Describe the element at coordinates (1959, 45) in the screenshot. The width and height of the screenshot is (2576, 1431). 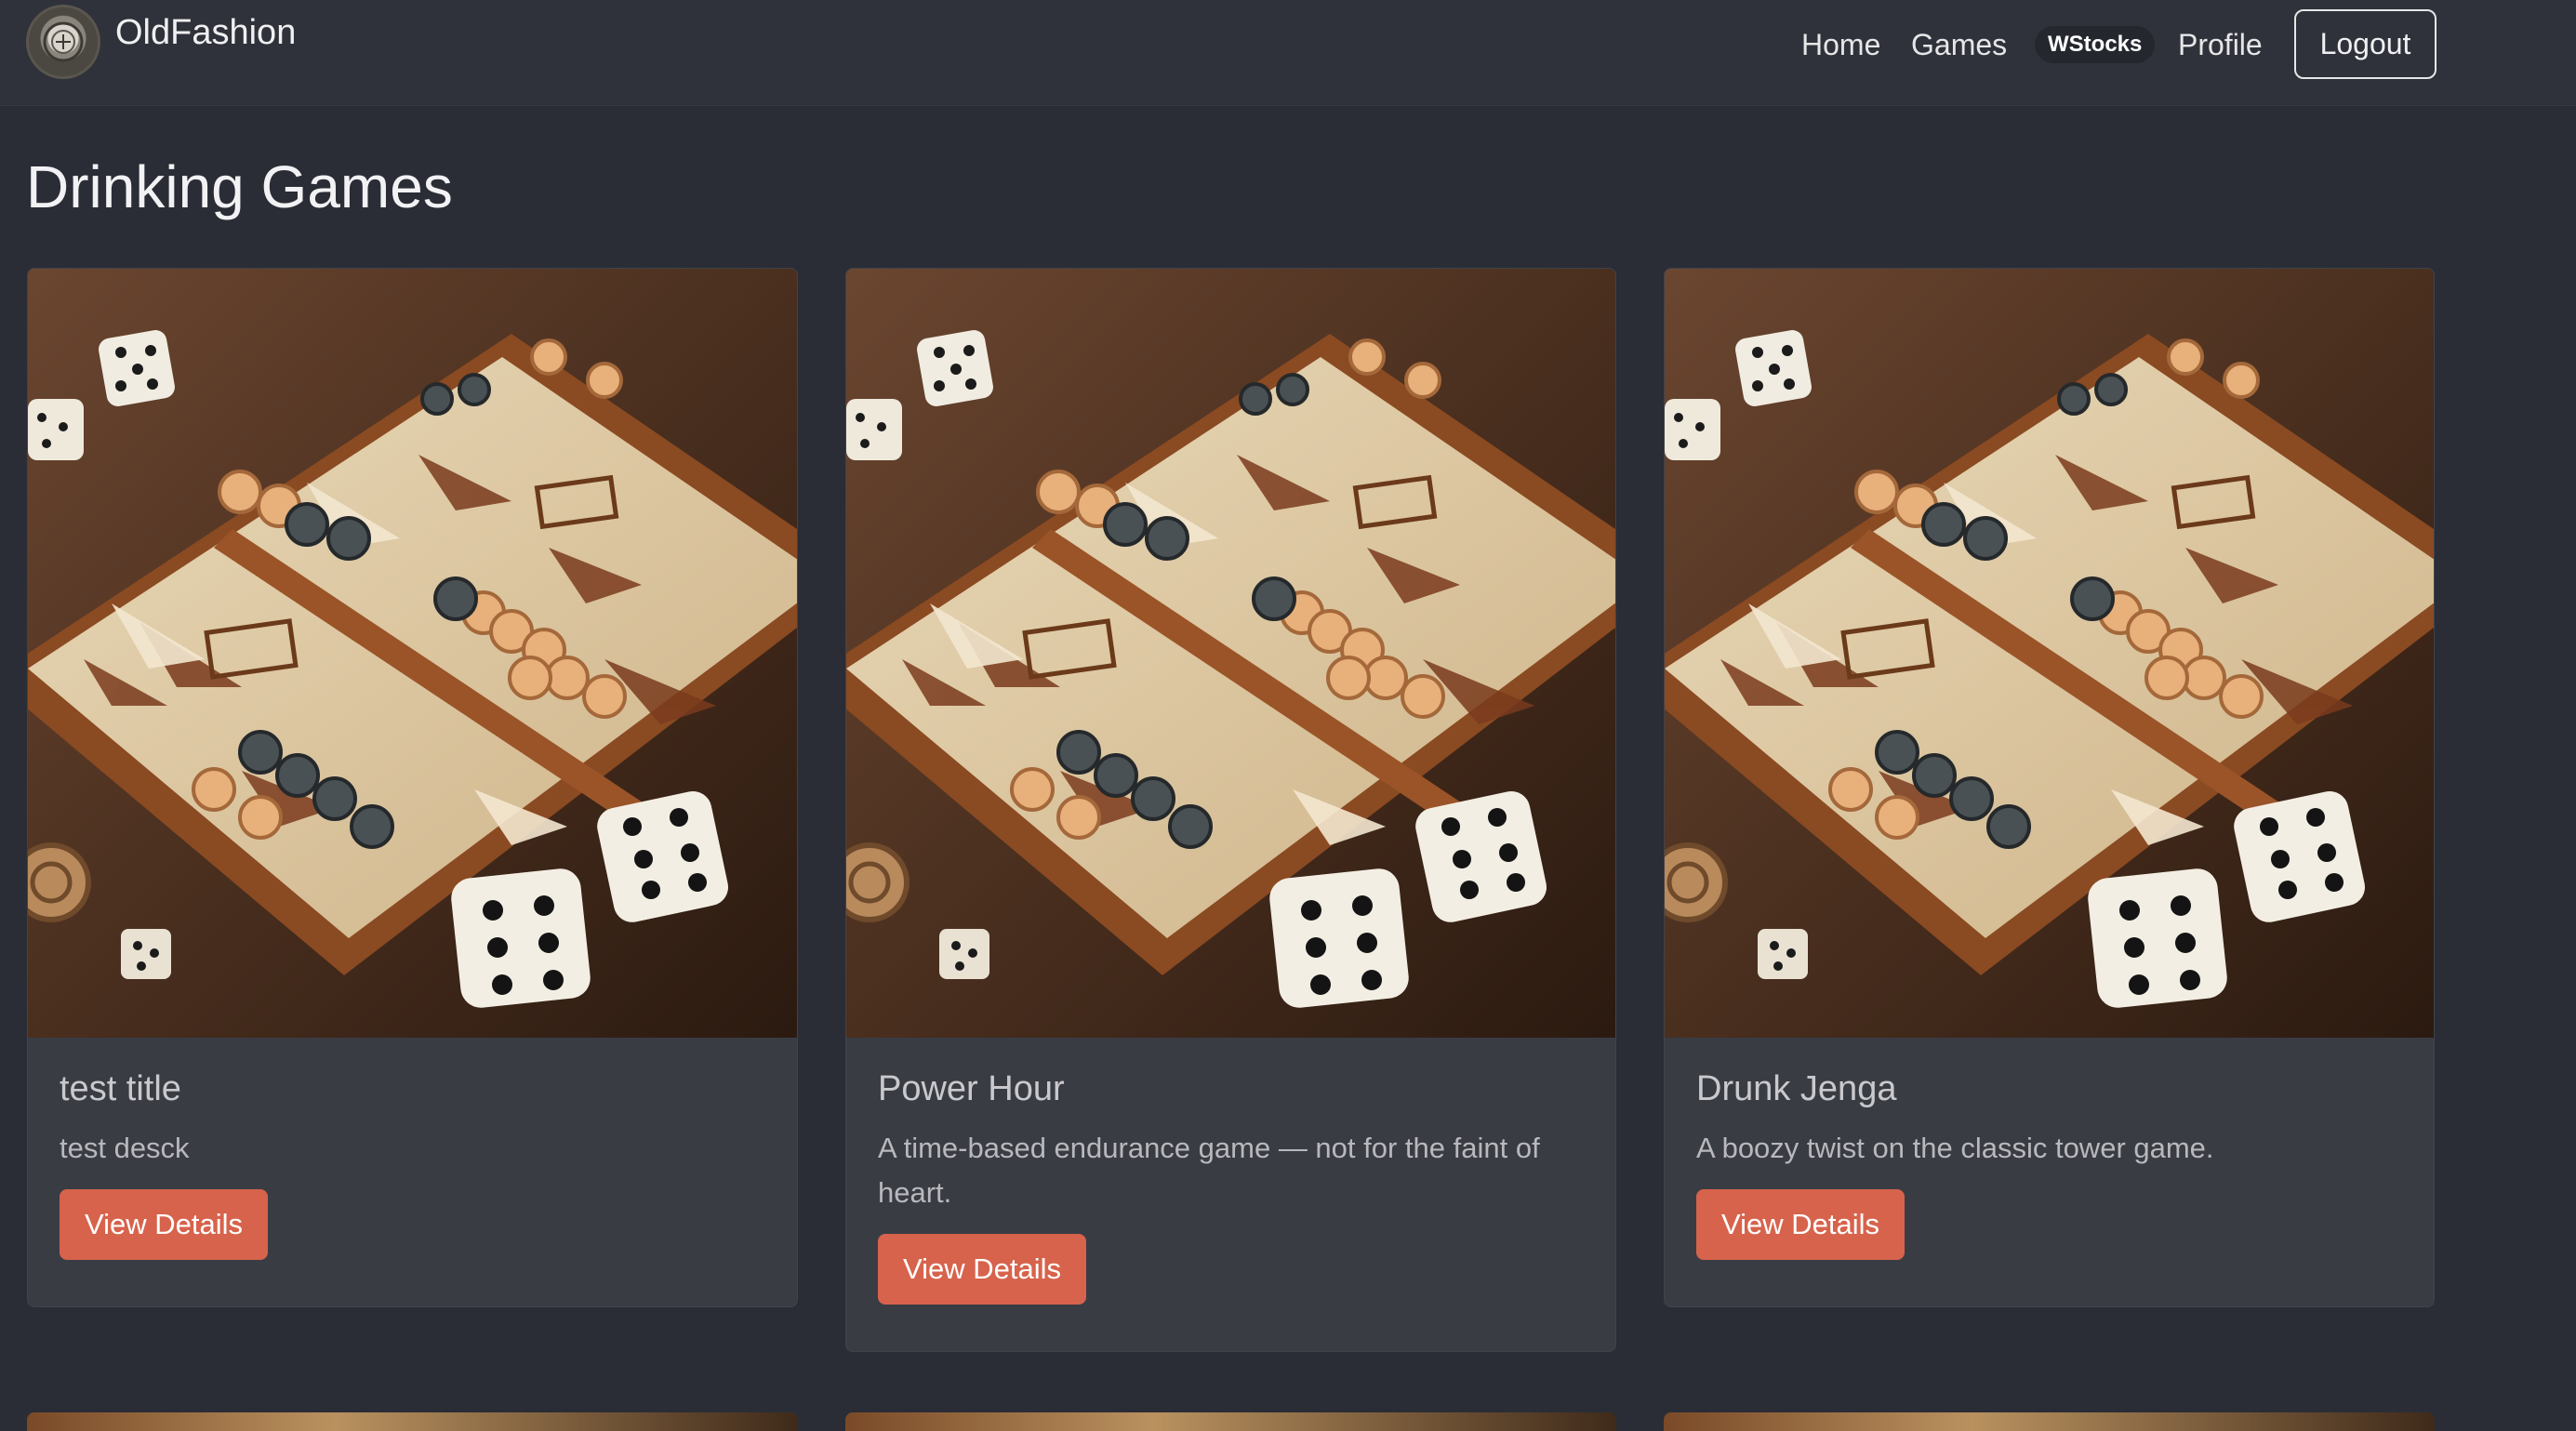
I see `nav-link-games: Games` at that location.